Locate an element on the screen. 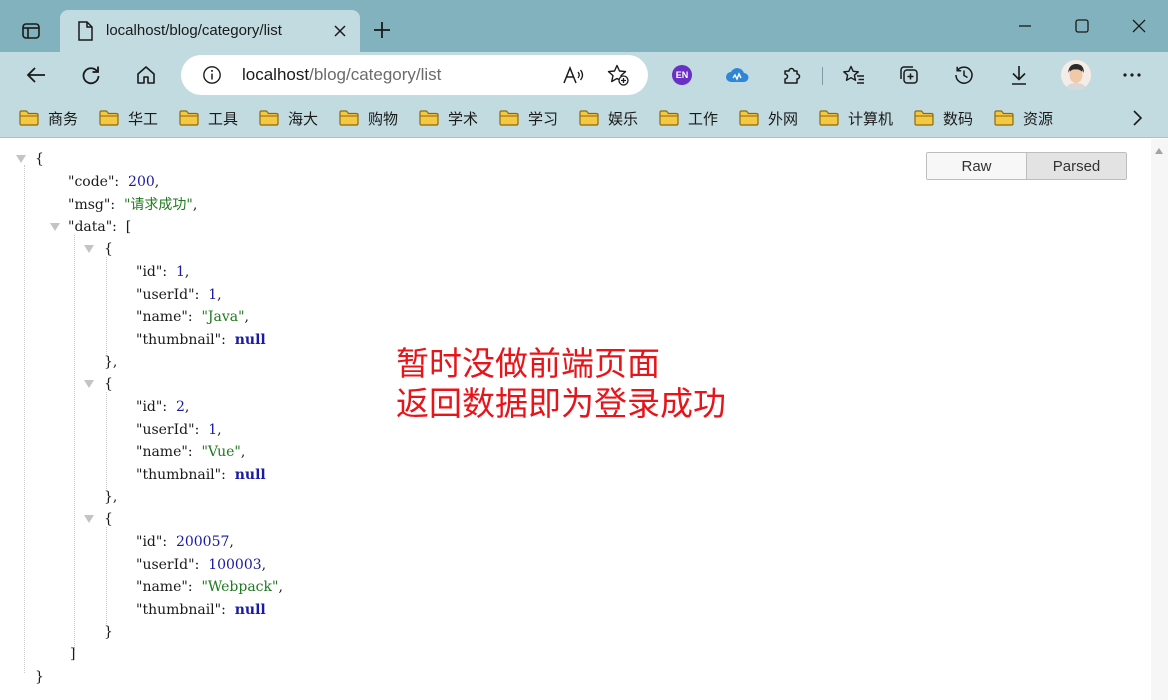  parsed-button: Parsed is located at coordinates (1076, 166).